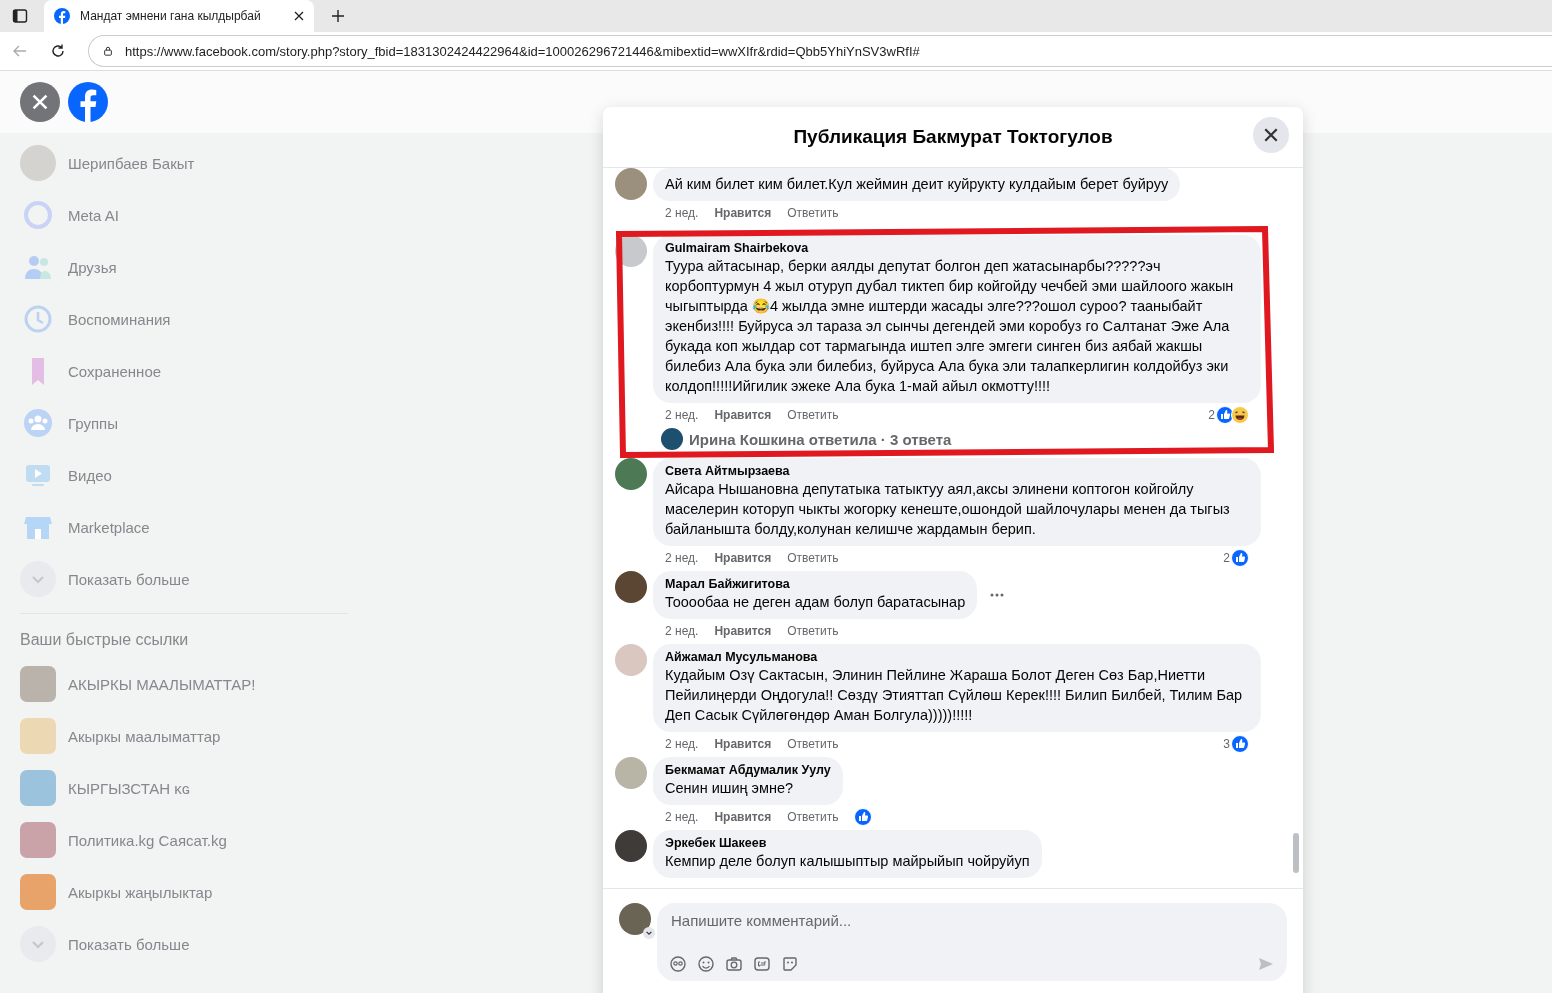 This screenshot has width=1552, height=993. I want to click on sidebar-item: Marketplace, so click(184, 527).